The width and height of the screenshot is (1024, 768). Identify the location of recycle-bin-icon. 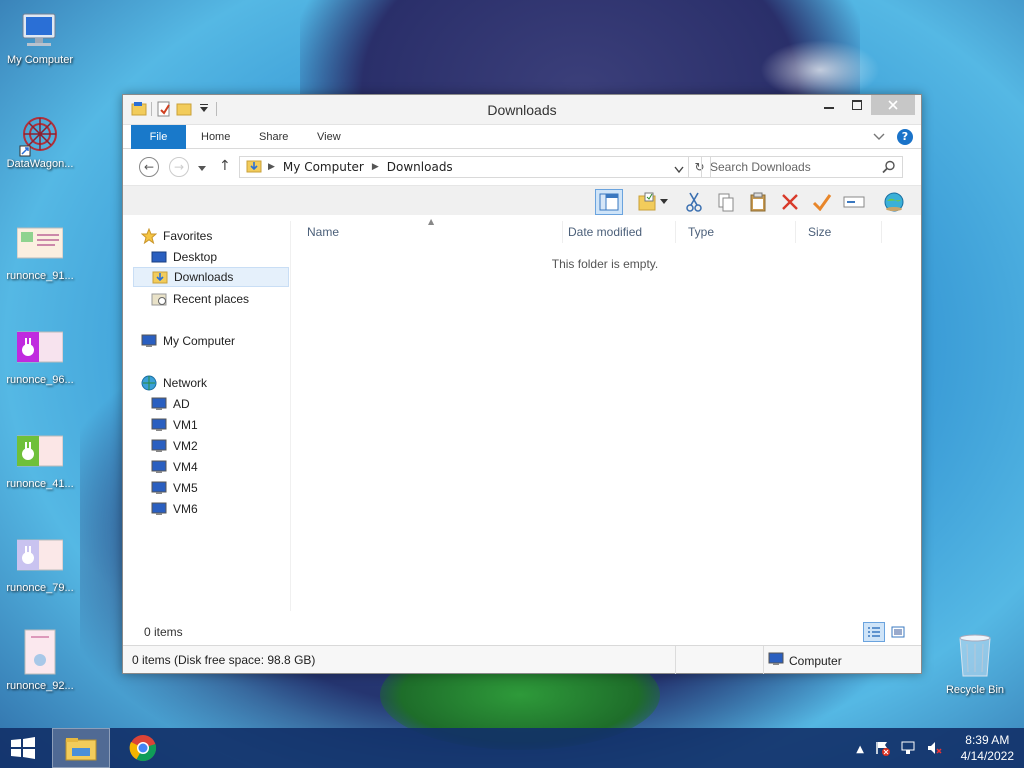
(975, 655).